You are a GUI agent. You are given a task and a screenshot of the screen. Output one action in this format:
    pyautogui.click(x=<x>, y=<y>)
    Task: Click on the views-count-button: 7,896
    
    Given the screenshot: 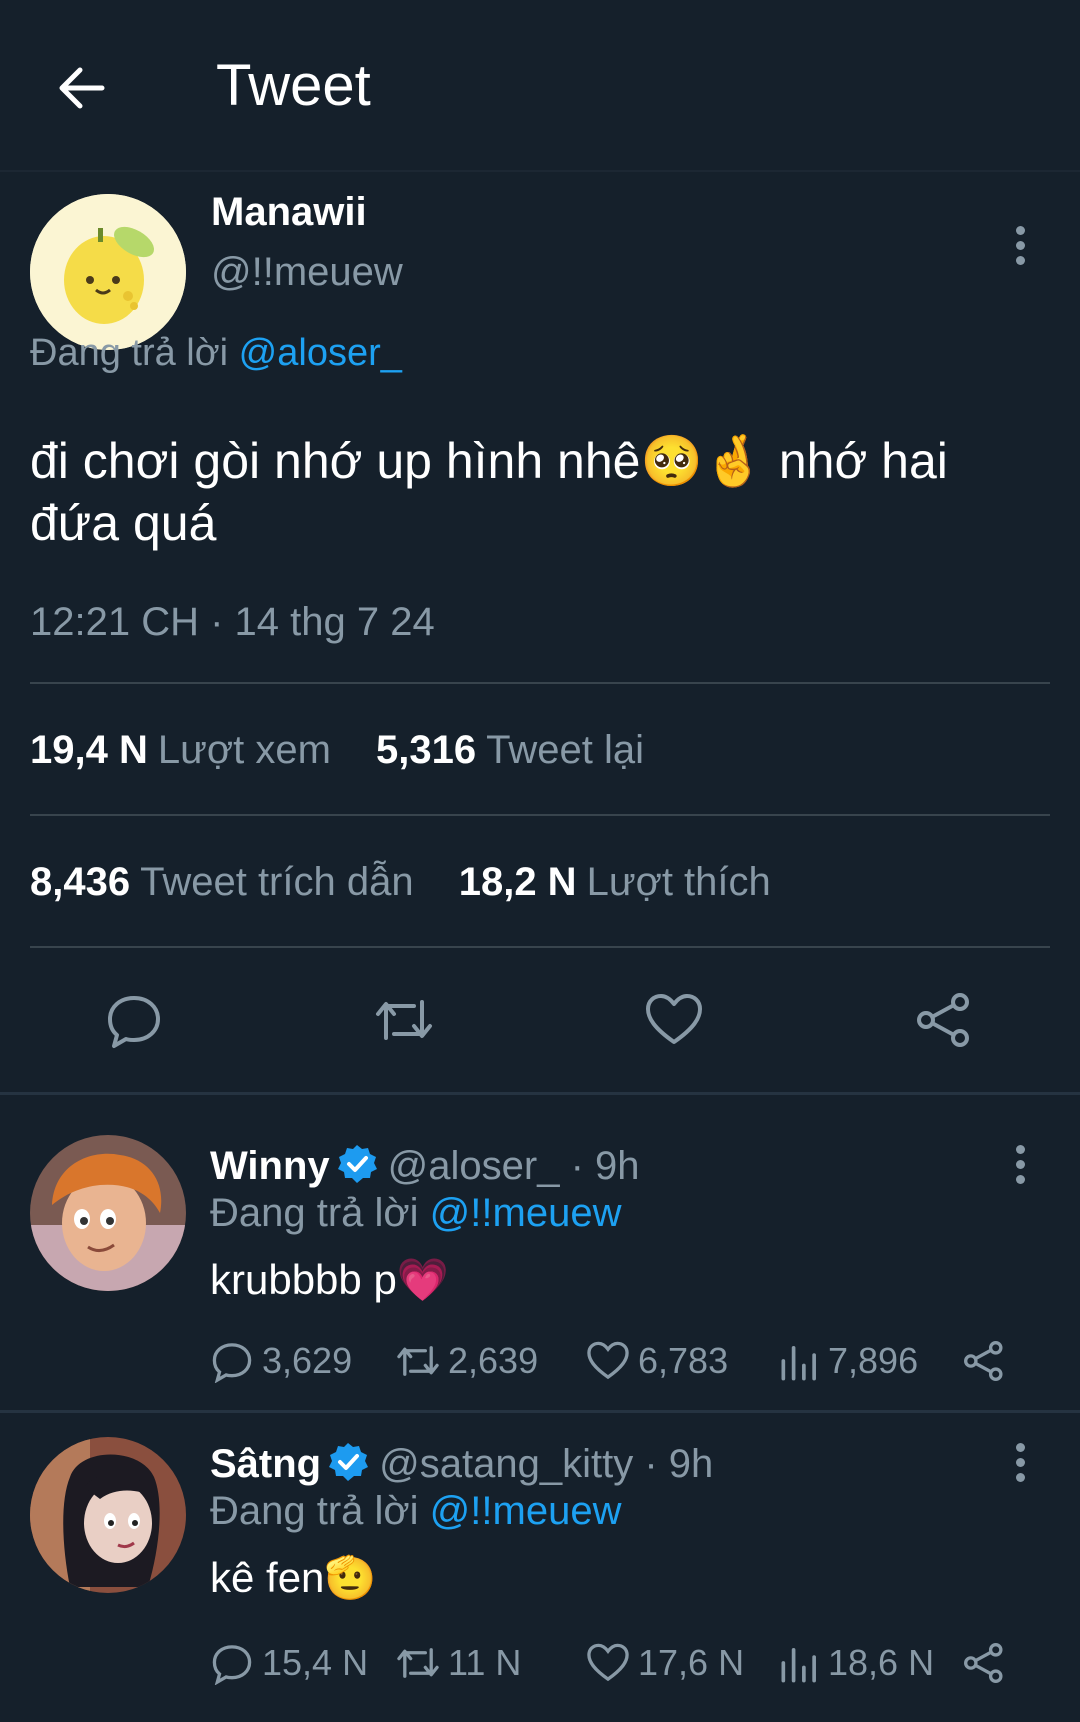 What is the action you would take?
    pyautogui.click(x=847, y=1361)
    